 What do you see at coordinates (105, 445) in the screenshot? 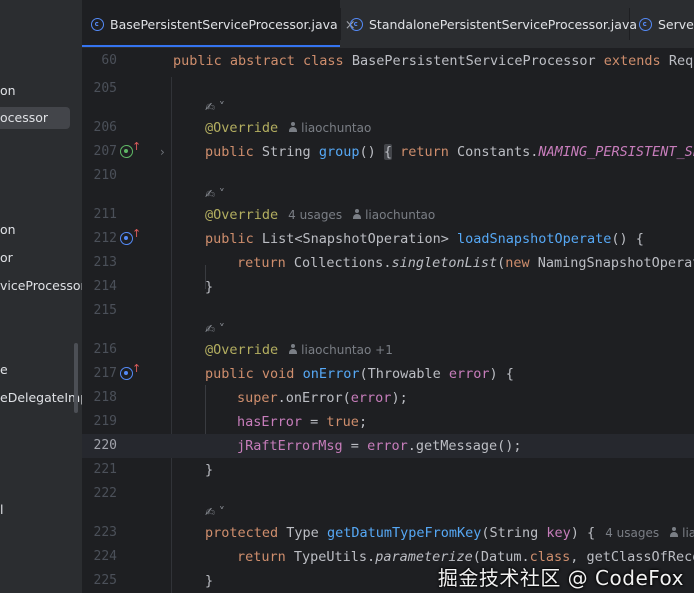
I see `line-number: 220` at bounding box center [105, 445].